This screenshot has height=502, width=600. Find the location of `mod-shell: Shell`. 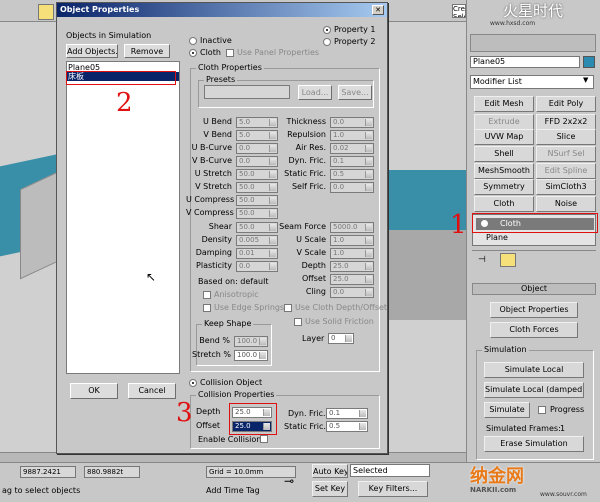

mod-shell: Shell is located at coordinates (504, 154).